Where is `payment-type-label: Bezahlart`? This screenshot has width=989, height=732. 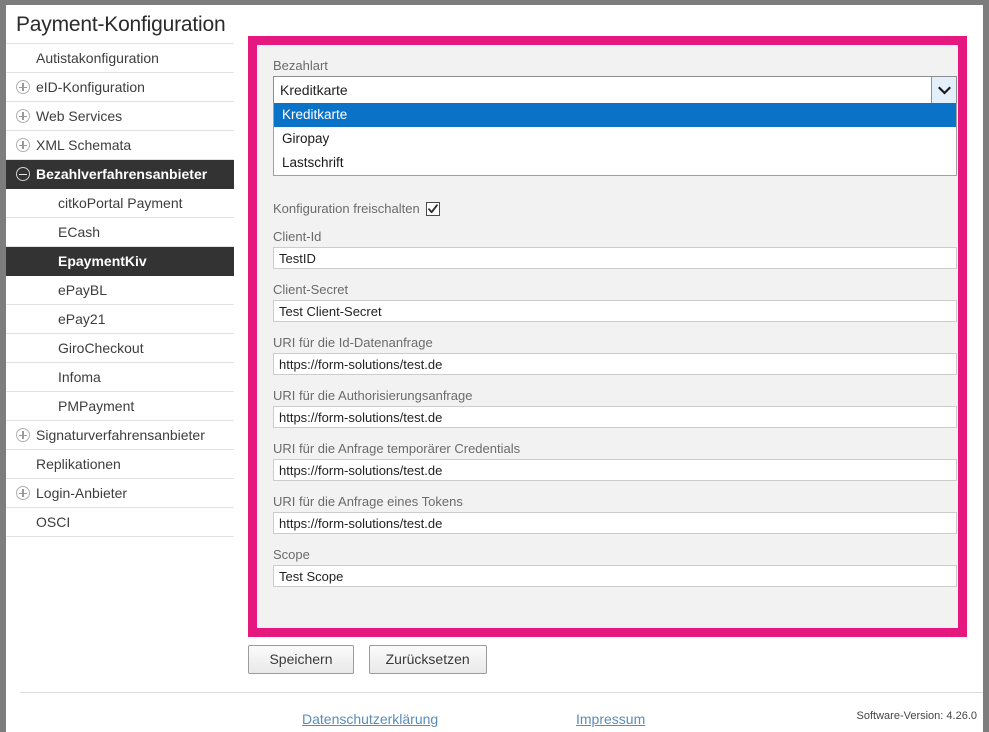 payment-type-label: Bezahlart is located at coordinates (300, 65).